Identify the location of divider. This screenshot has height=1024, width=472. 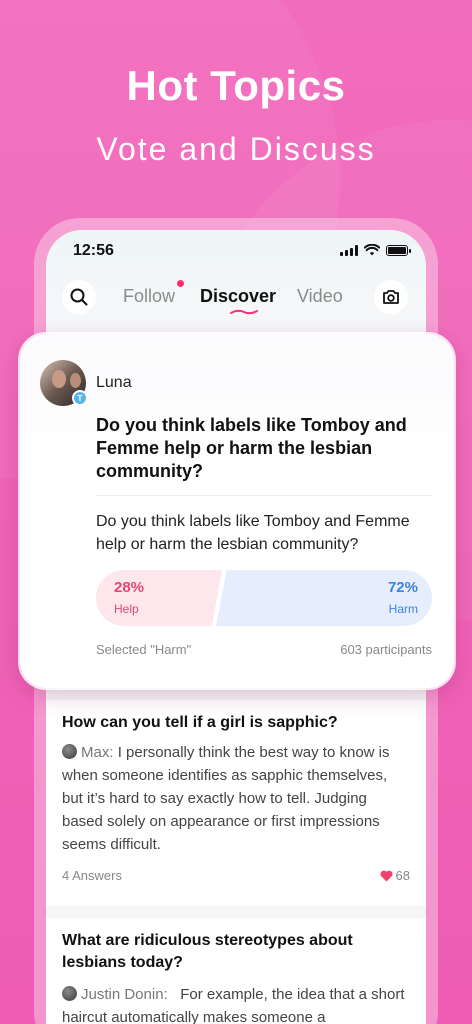
(264, 495).